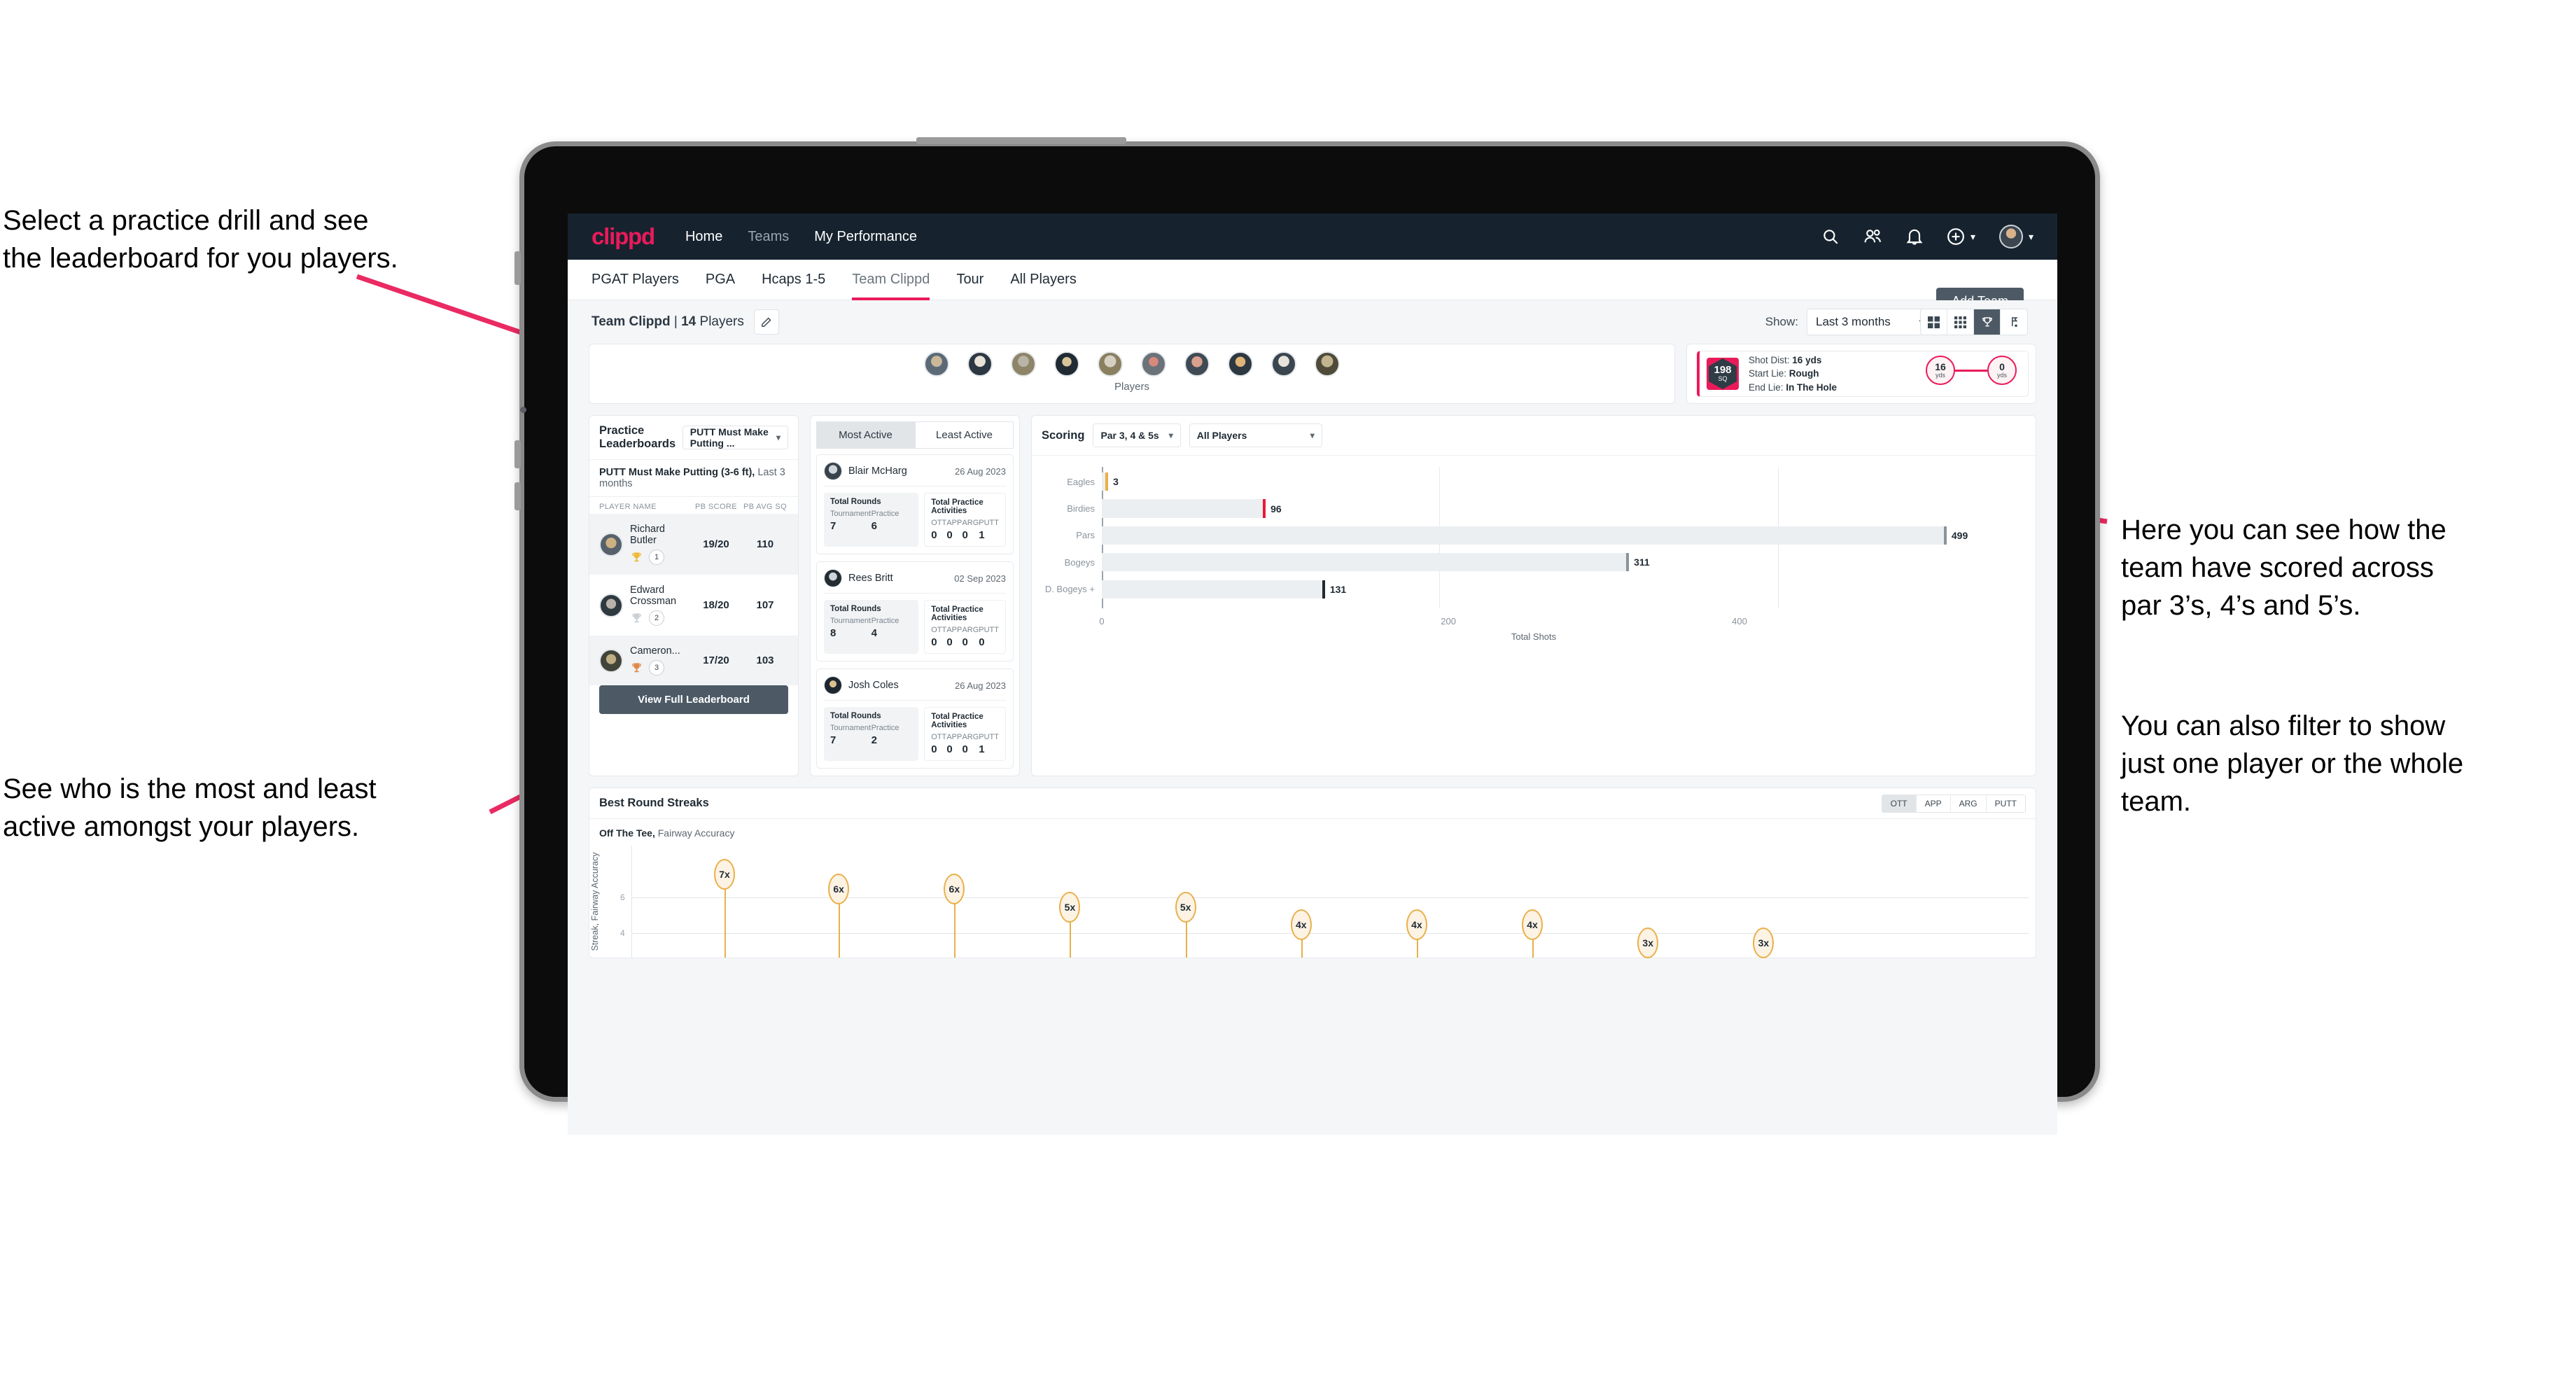 Image resolution: width=2576 pixels, height=1386 pixels. Describe the element at coordinates (1132, 374) in the screenshot. I see `players-strip-card: Players` at that location.